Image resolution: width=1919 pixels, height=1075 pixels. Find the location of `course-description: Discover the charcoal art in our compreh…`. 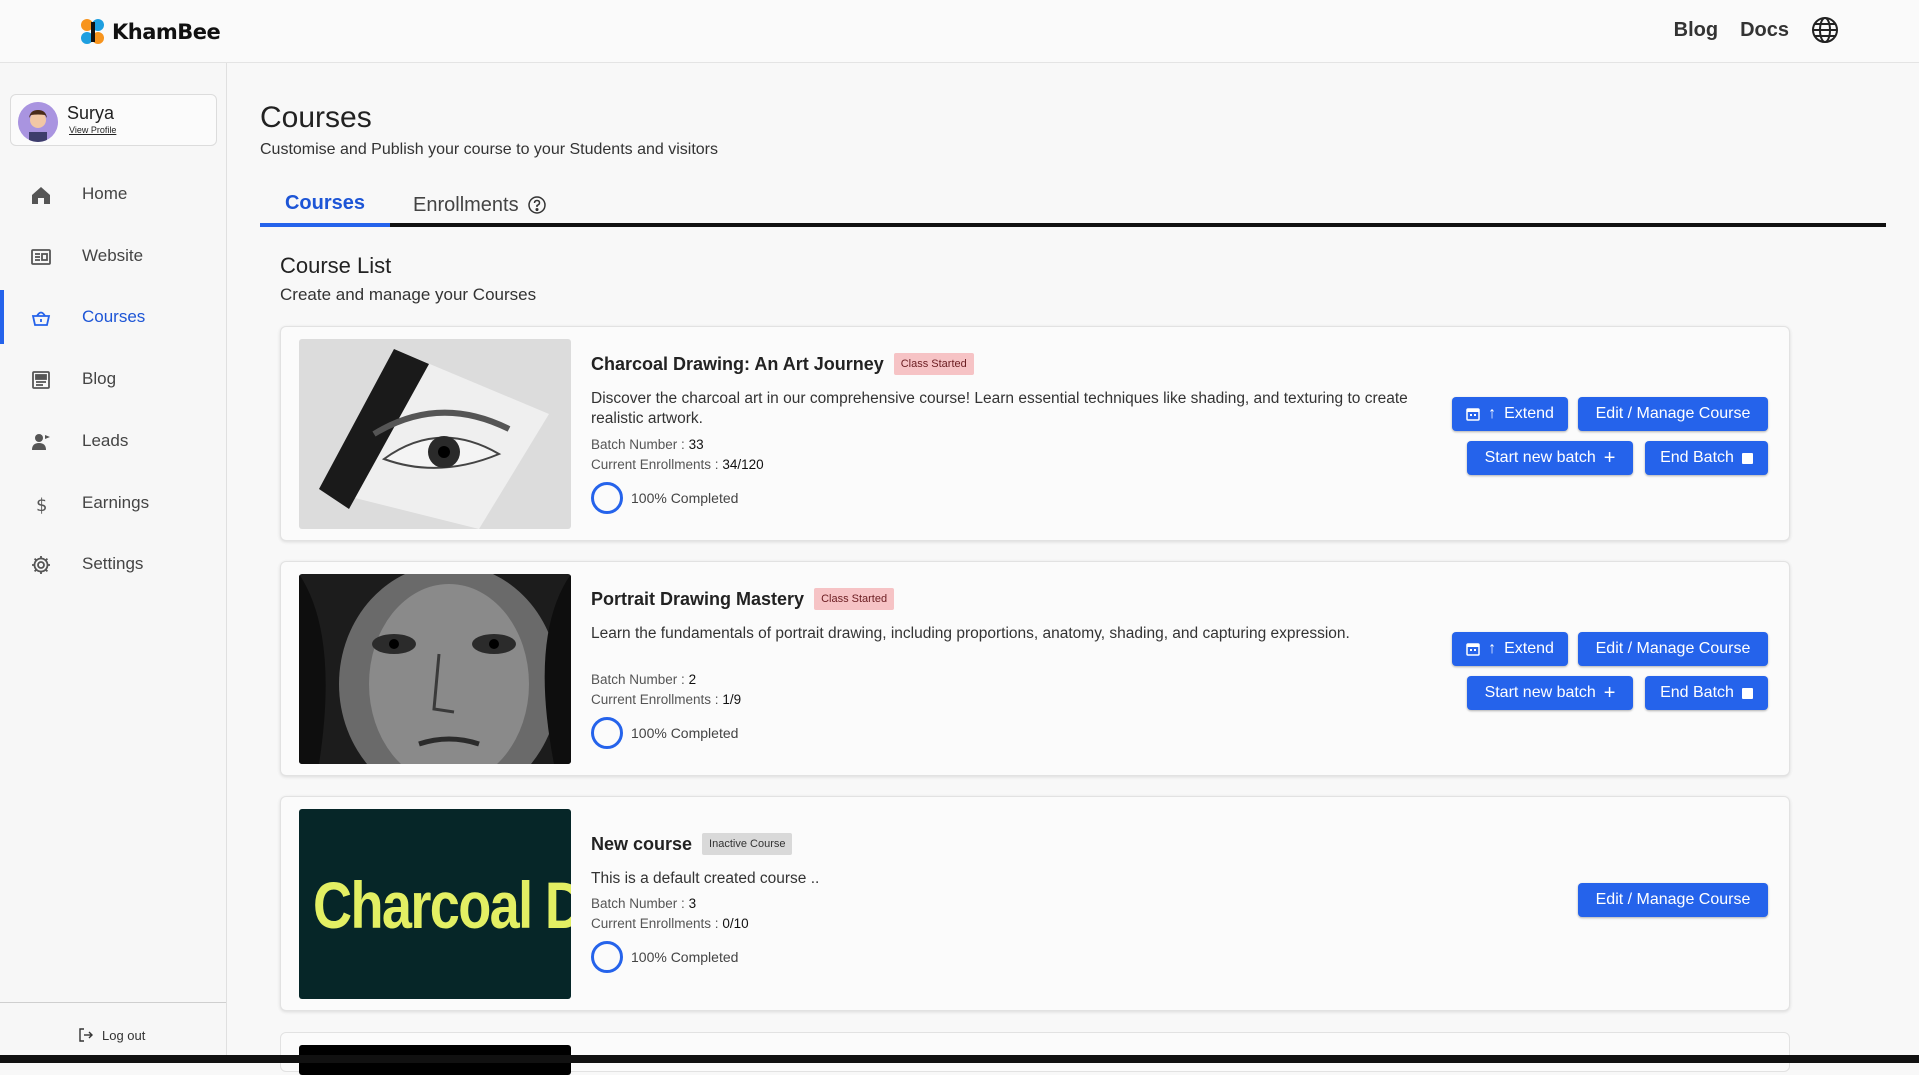

course-description: Discover the charcoal art in our compreh… is located at coordinates (999, 408).